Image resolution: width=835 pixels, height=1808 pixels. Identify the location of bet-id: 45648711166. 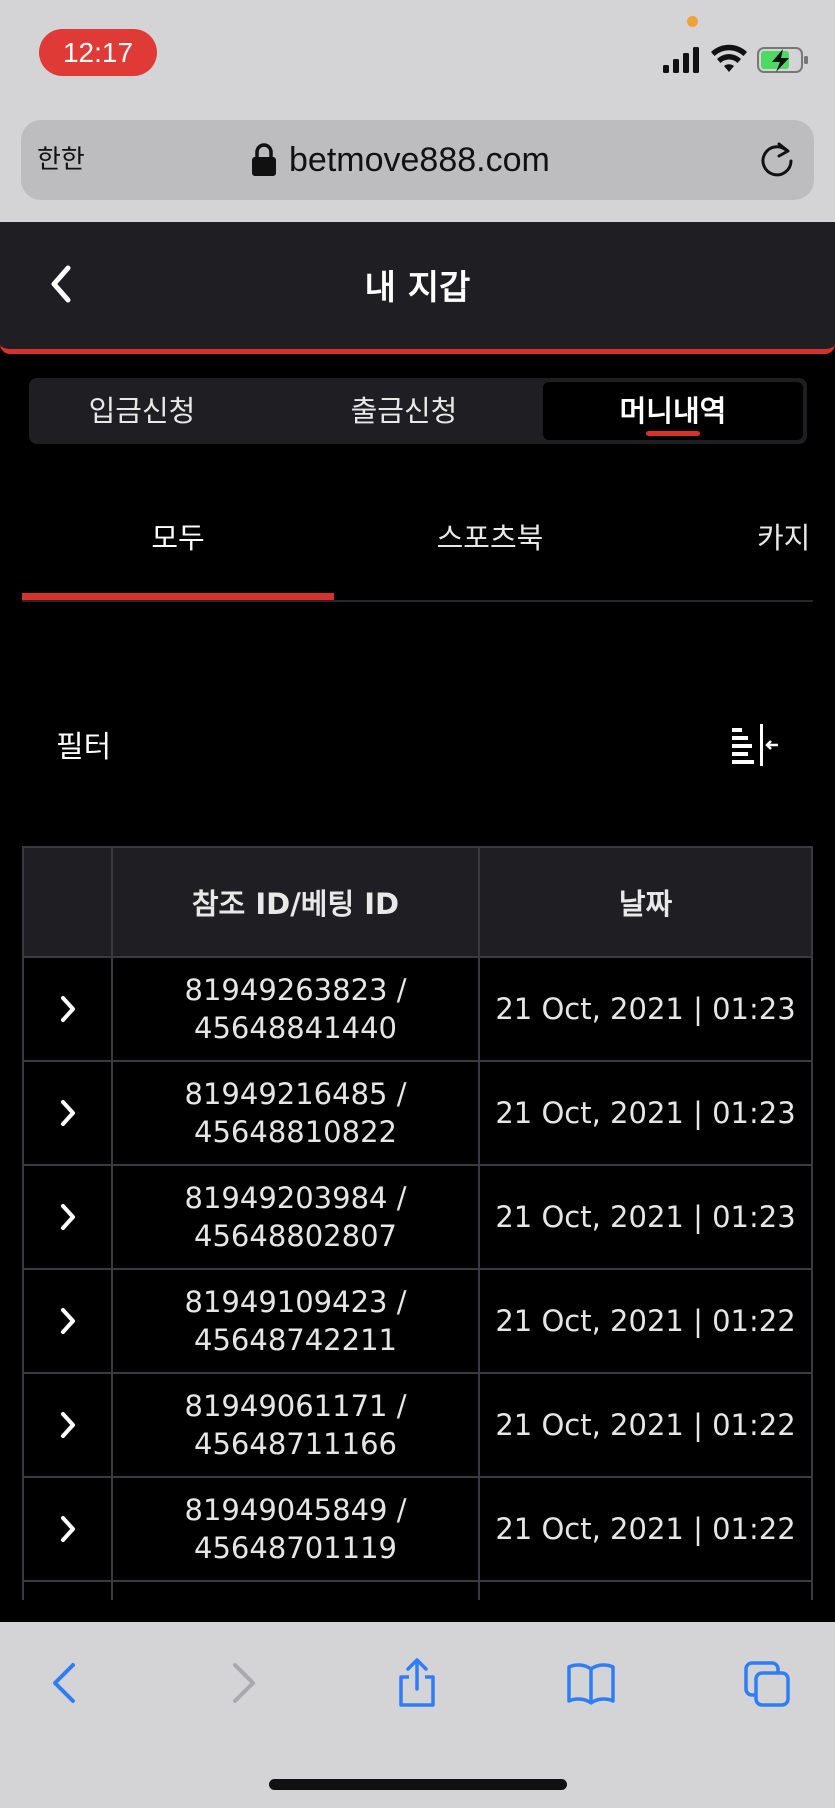
(295, 1444).